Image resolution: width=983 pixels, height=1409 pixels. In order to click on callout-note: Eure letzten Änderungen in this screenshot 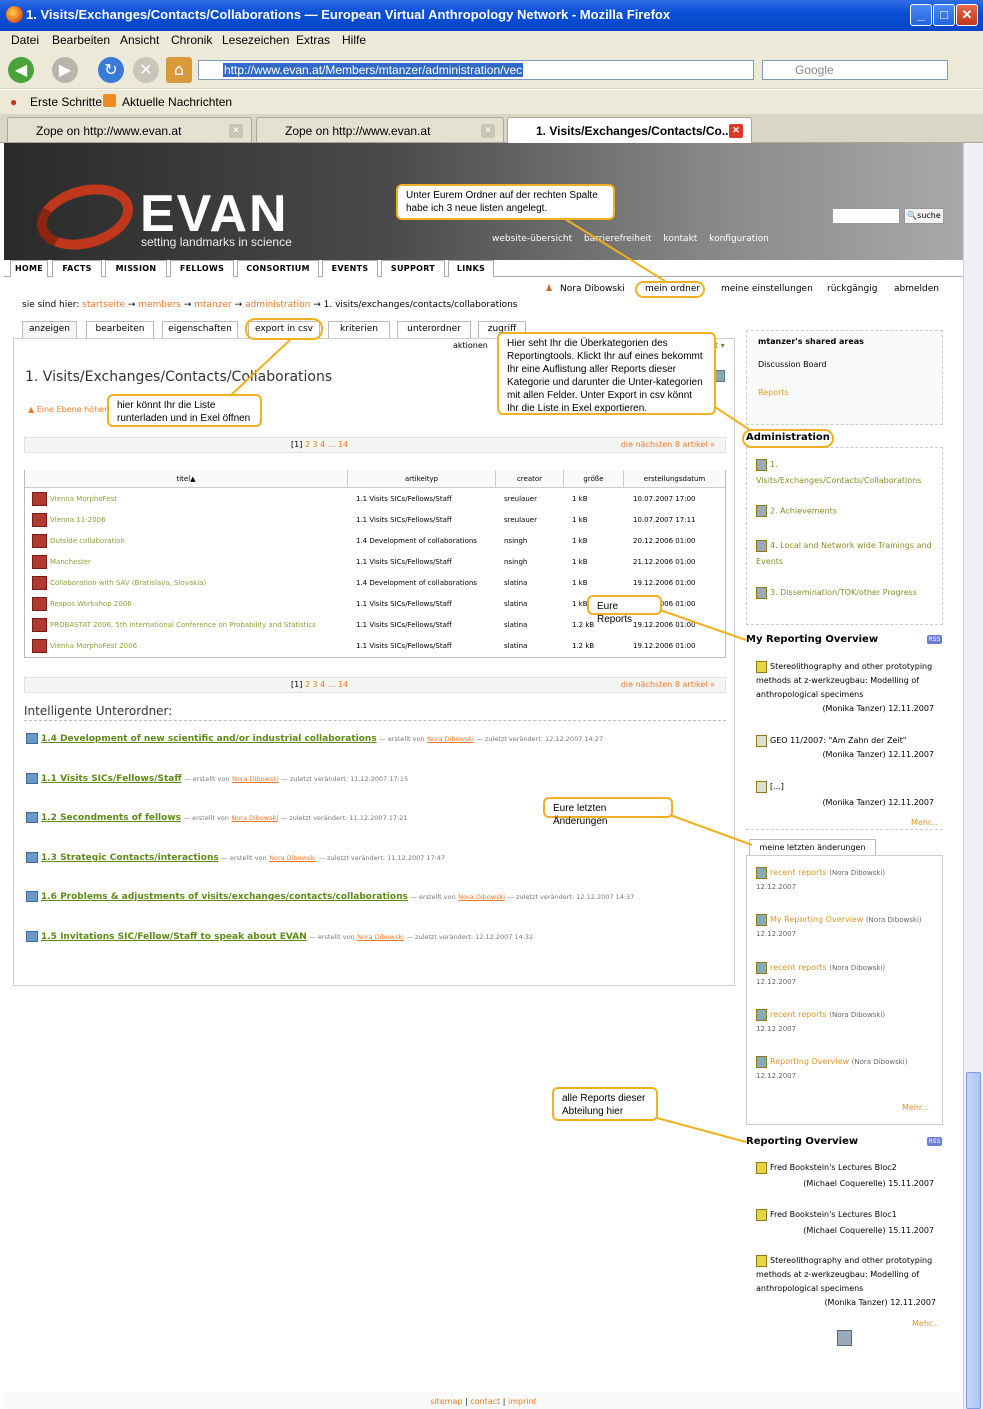, I will do `click(608, 812)`.